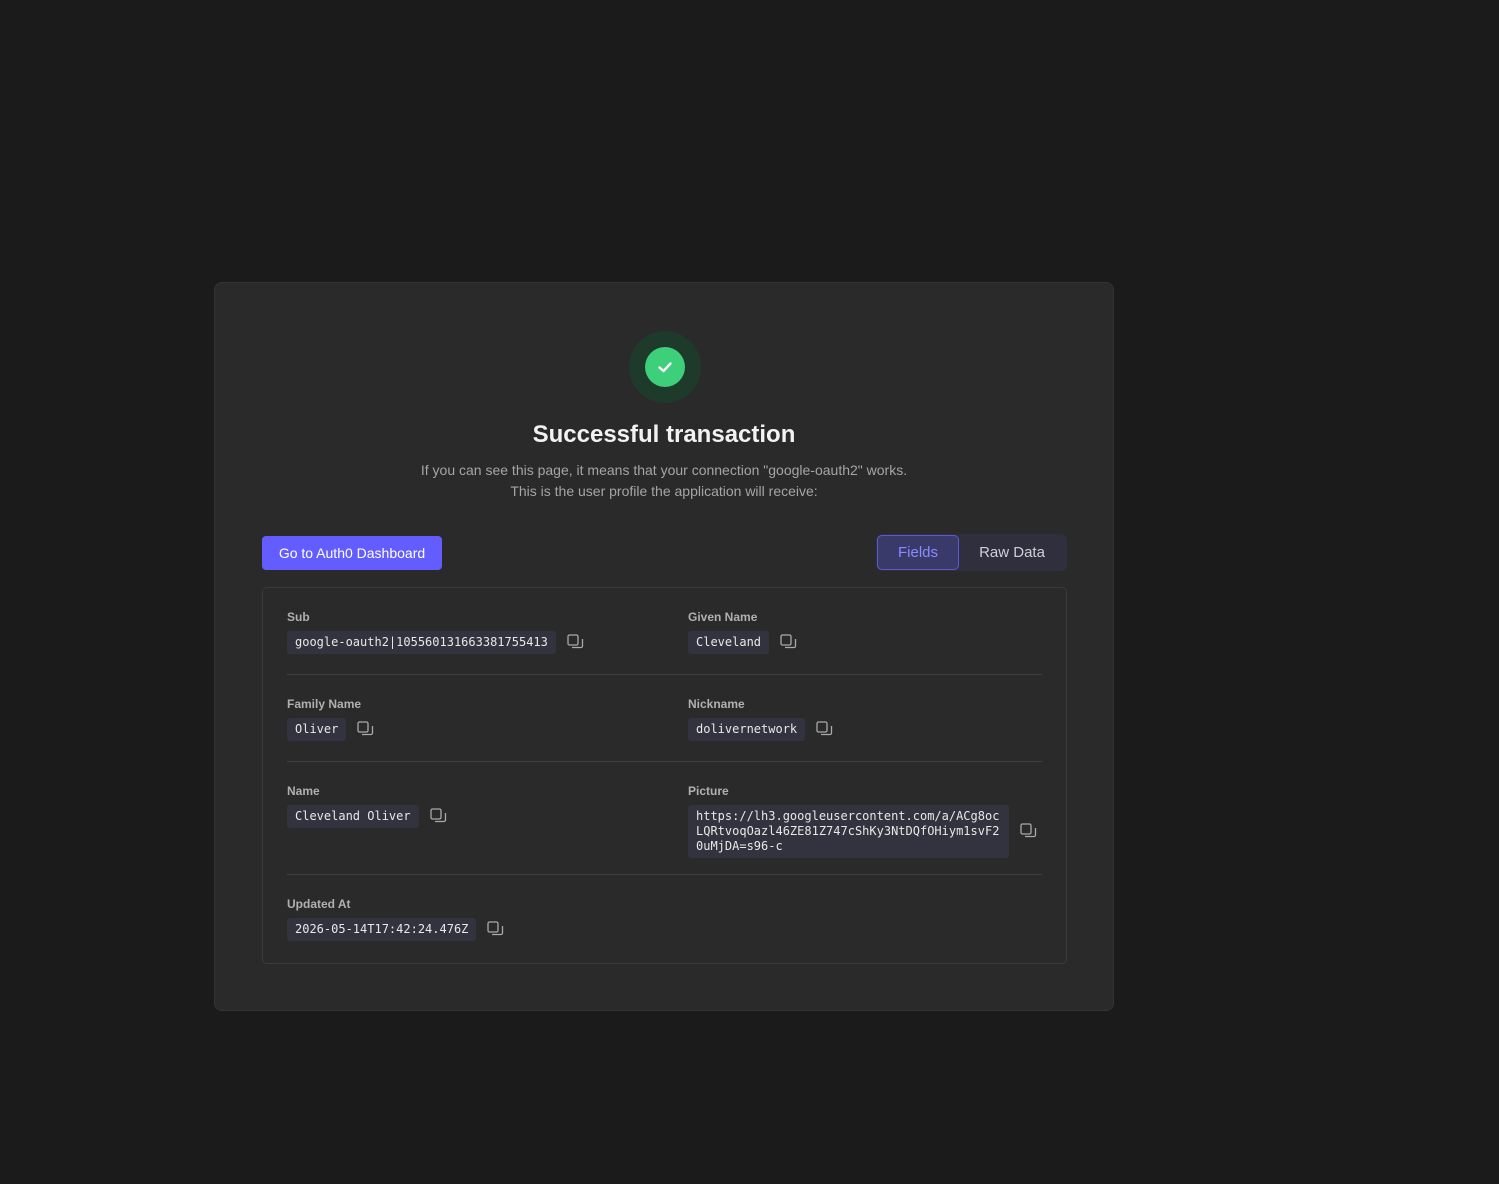 The height and width of the screenshot is (1184, 1499). Describe the element at coordinates (664, 434) in the screenshot. I see `page-title: Successful transaction` at that location.